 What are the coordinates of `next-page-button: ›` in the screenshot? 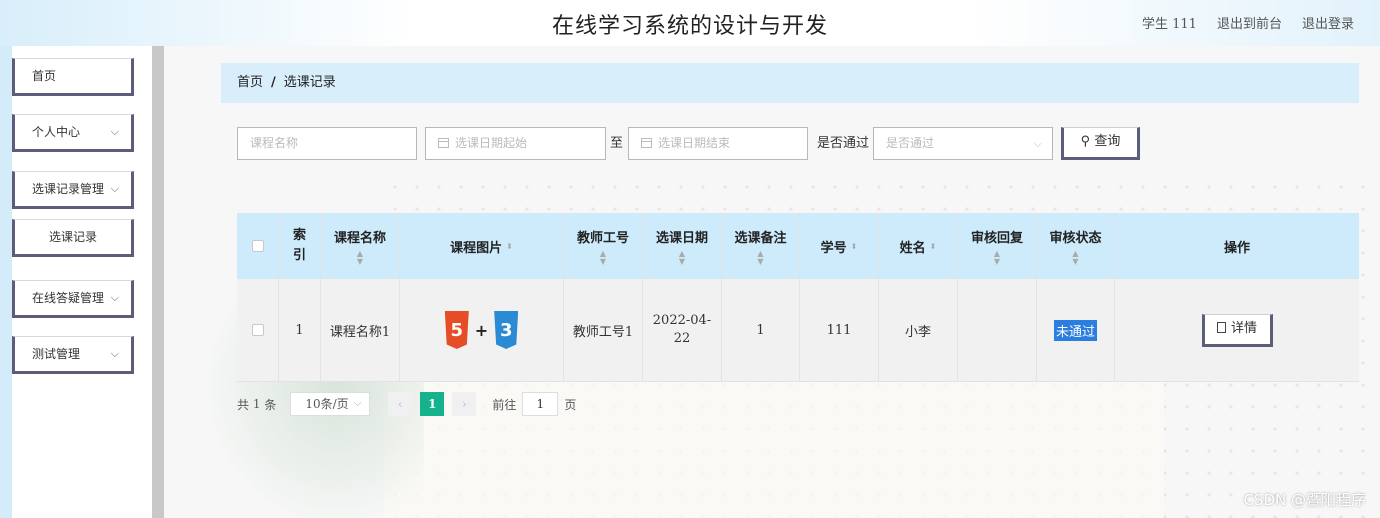 It's located at (464, 404).